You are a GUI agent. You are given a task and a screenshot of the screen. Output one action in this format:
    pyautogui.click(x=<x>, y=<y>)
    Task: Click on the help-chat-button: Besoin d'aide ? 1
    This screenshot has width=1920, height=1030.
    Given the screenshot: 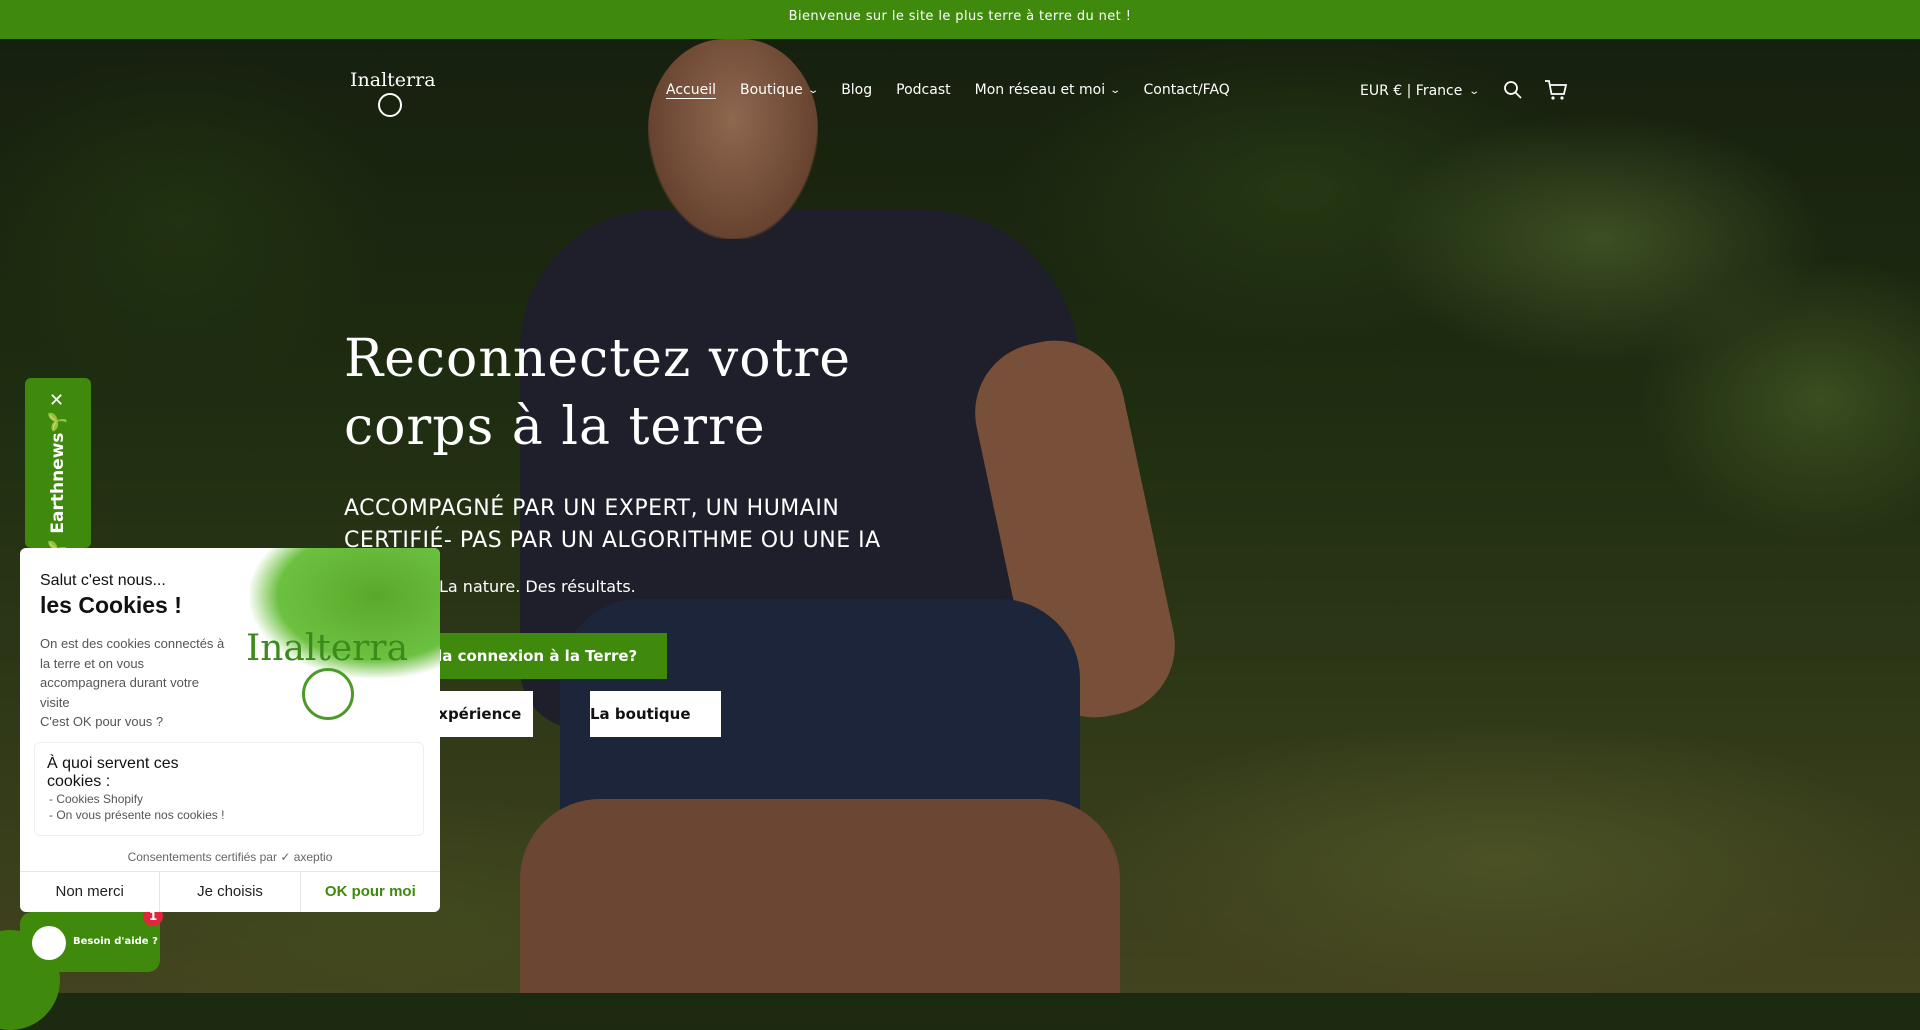 What is the action you would take?
    pyautogui.click(x=91, y=939)
    